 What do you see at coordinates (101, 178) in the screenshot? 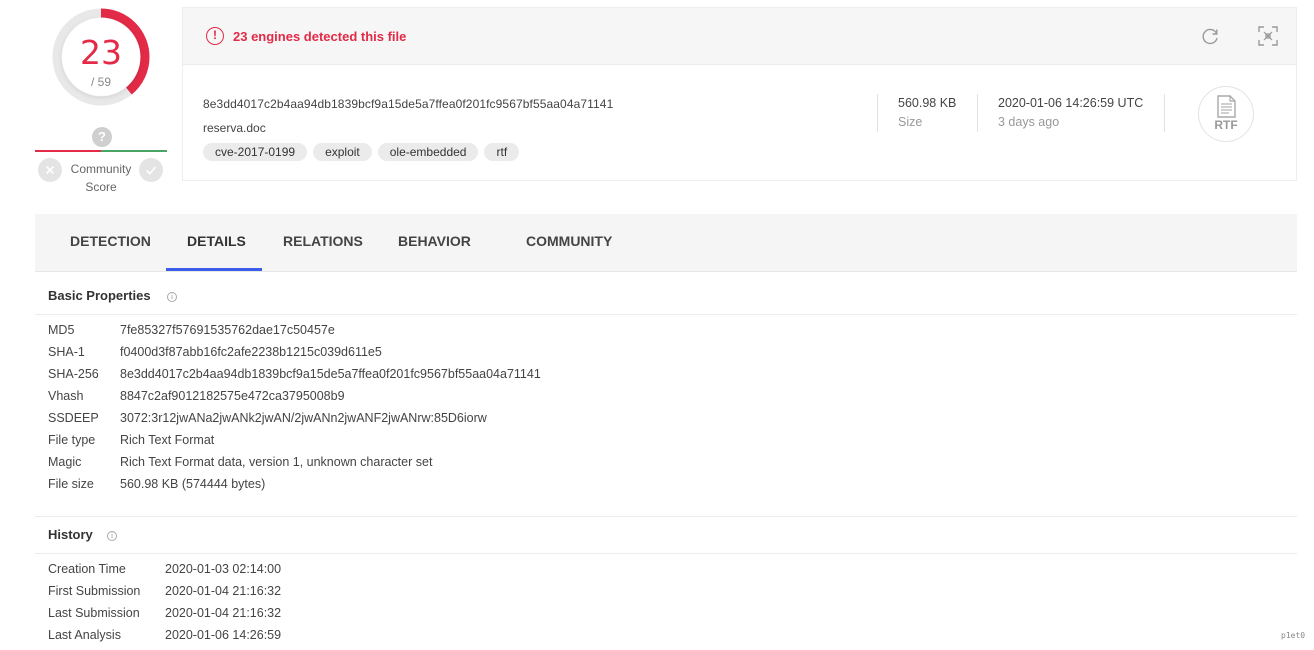
I see `community-score-label: Community Score` at bounding box center [101, 178].